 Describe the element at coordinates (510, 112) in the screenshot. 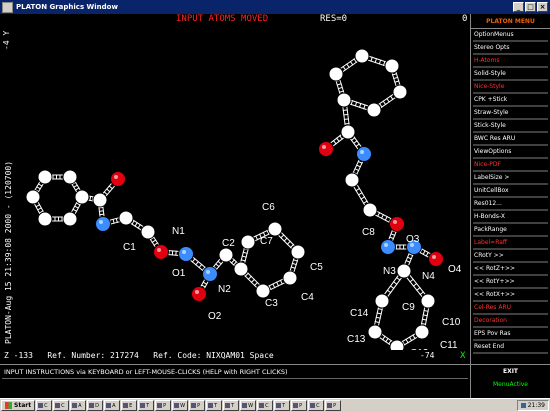

I see `menu-item-straw-style: Straw-Style` at that location.